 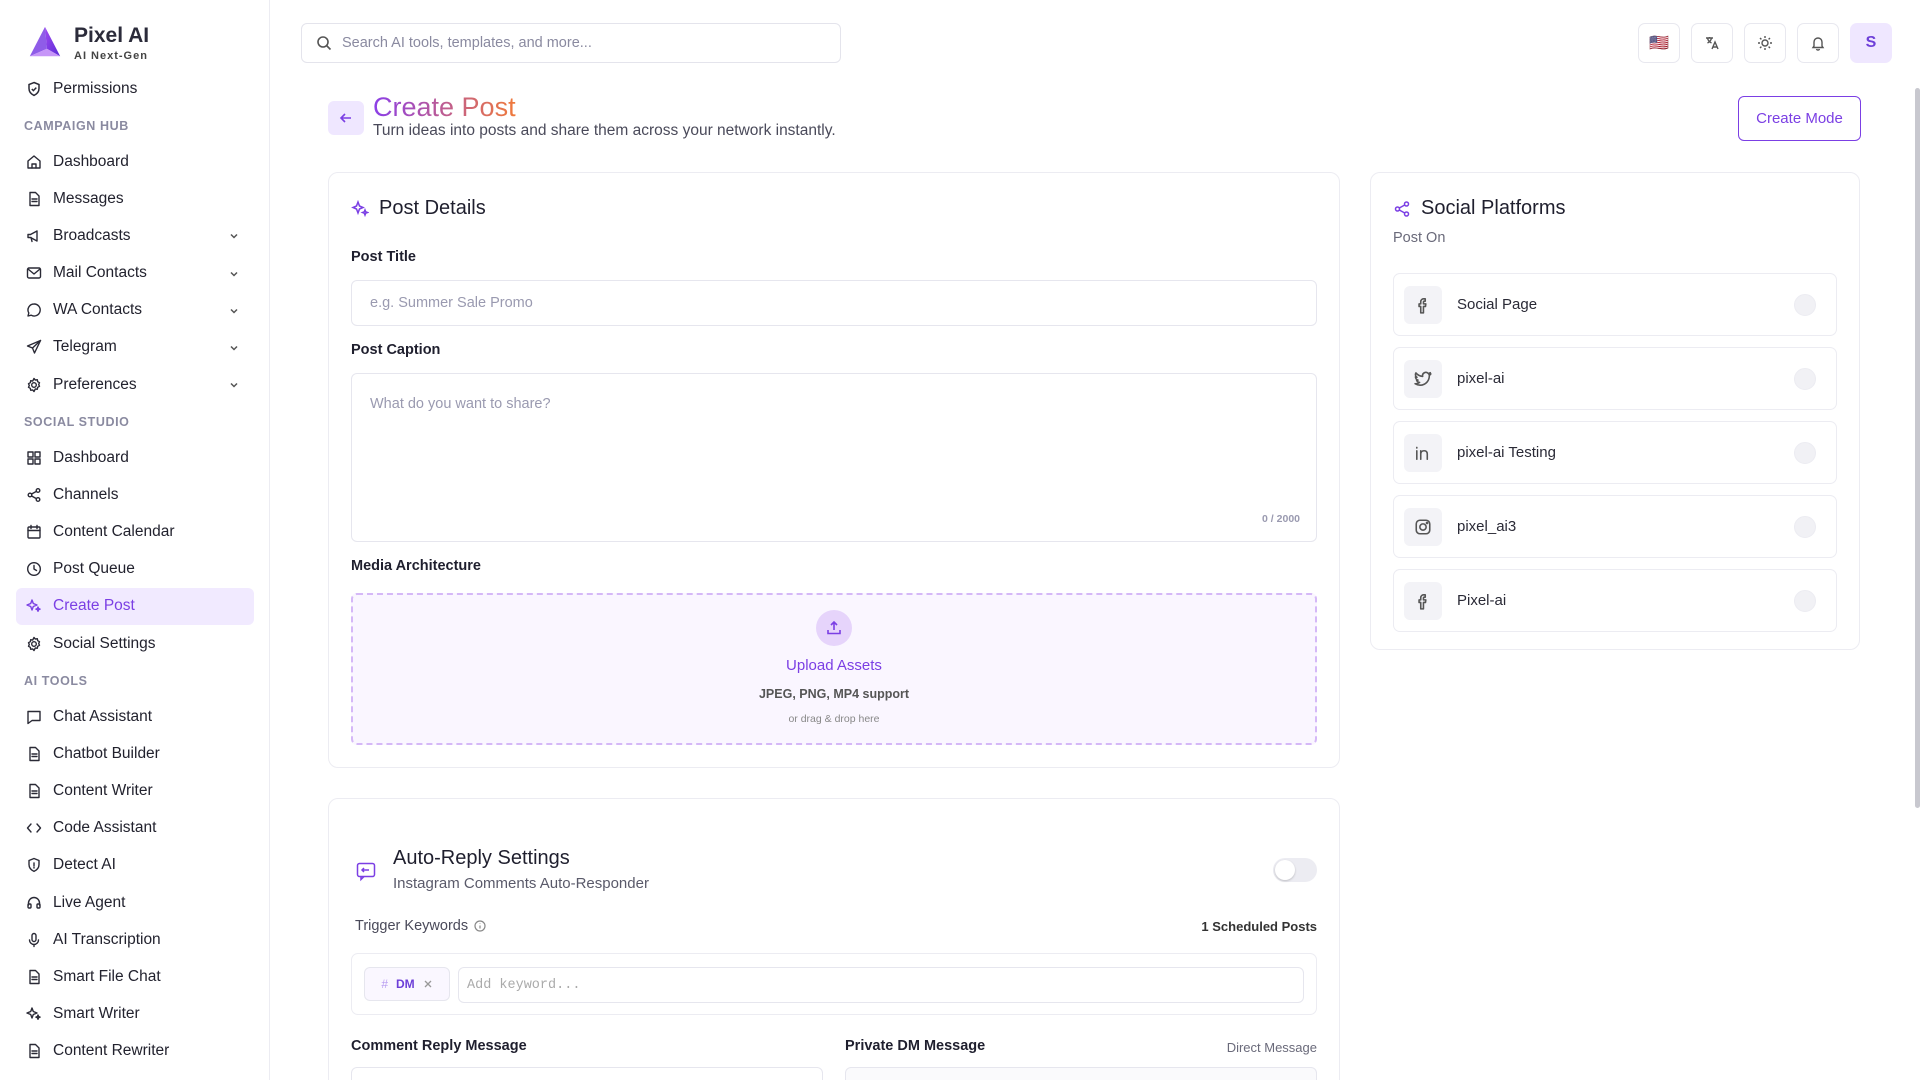 What do you see at coordinates (135, 347) in the screenshot?
I see `sidebar-item-telegram: Telegram` at bounding box center [135, 347].